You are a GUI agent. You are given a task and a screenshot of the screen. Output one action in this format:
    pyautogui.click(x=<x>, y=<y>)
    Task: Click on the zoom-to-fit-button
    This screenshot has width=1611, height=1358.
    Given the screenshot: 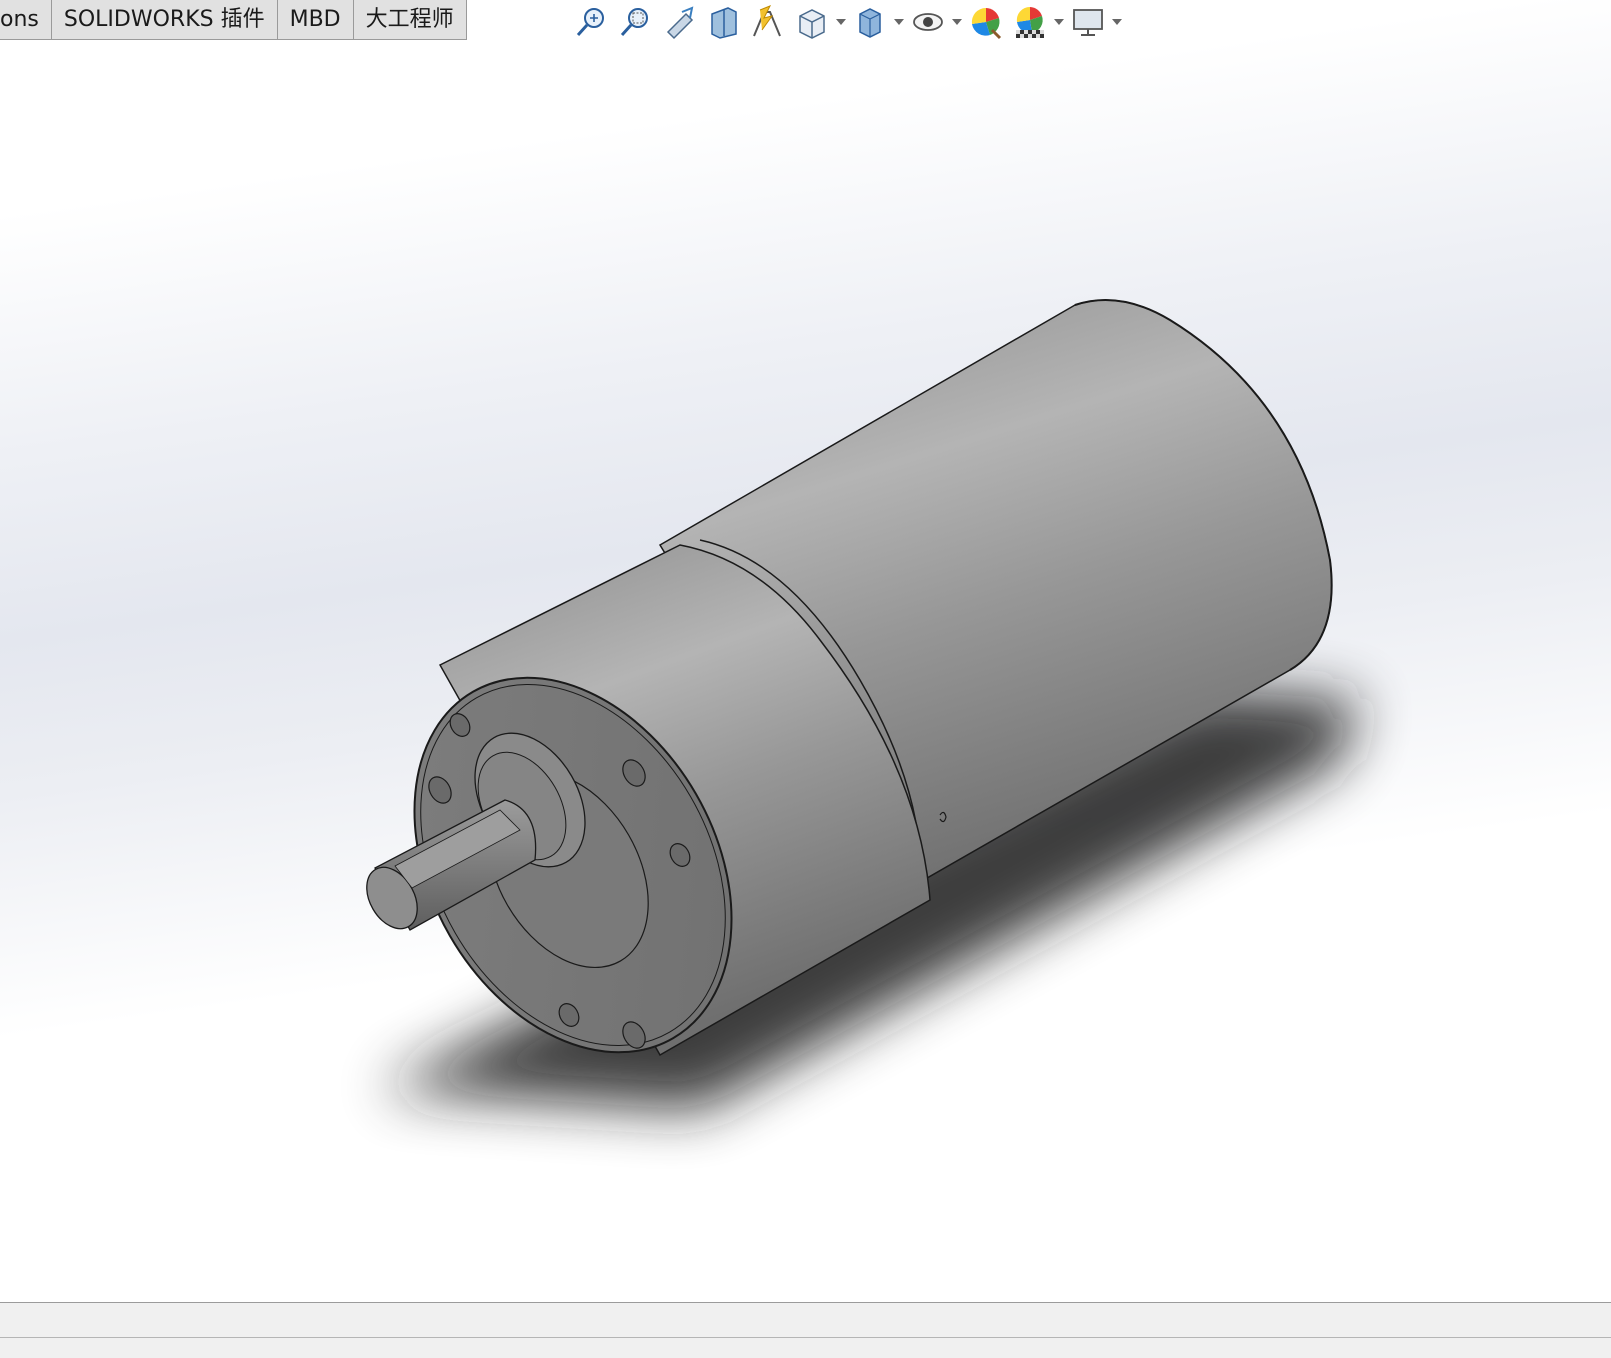 What is the action you would take?
    pyautogui.click(x=592, y=22)
    